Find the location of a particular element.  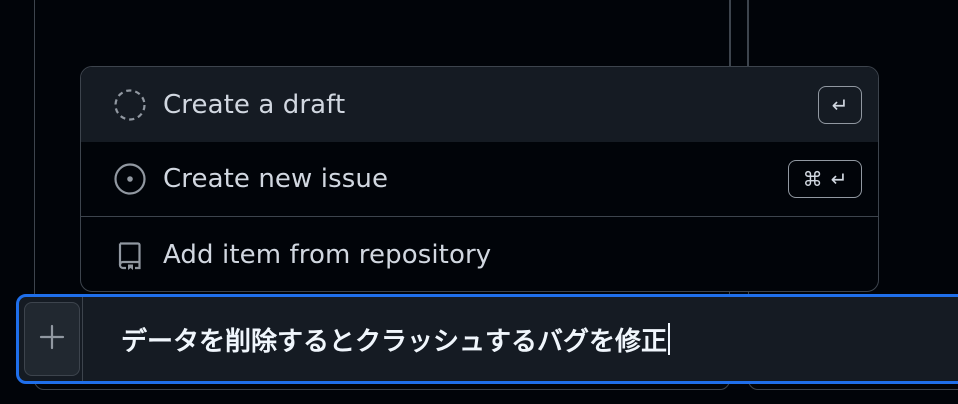

issue-opened-icon is located at coordinates (130, 179).